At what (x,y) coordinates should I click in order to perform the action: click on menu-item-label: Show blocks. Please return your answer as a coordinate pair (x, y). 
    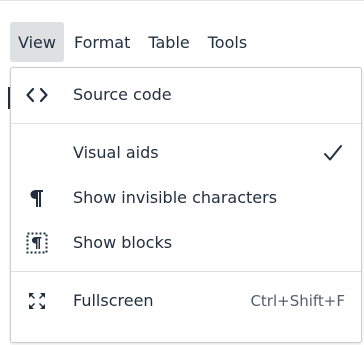
    Looking at the image, I should click on (123, 242).